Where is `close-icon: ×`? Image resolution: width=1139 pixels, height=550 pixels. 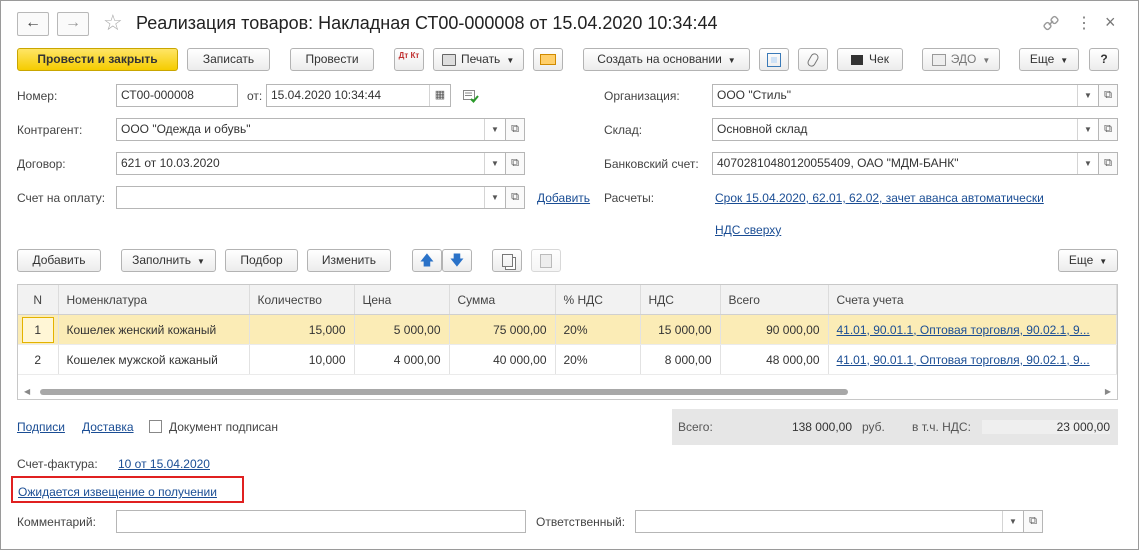
close-icon: × is located at coordinates (1110, 22).